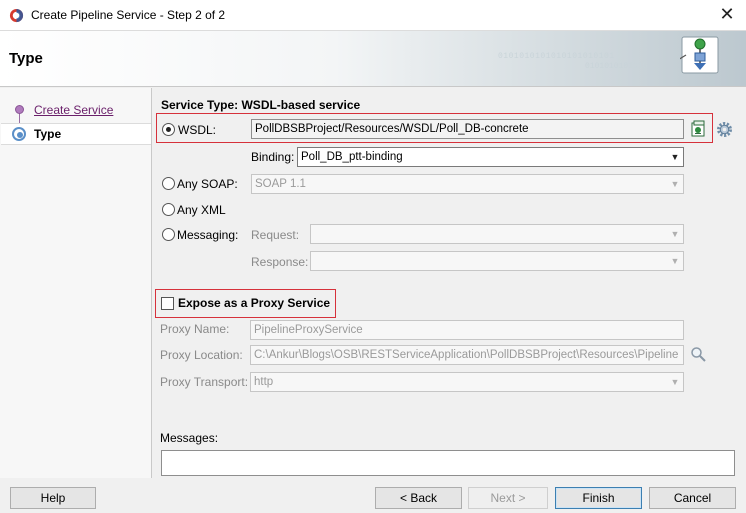 This screenshot has width=746, height=513. I want to click on nav-item-type: Type, so click(47, 134).